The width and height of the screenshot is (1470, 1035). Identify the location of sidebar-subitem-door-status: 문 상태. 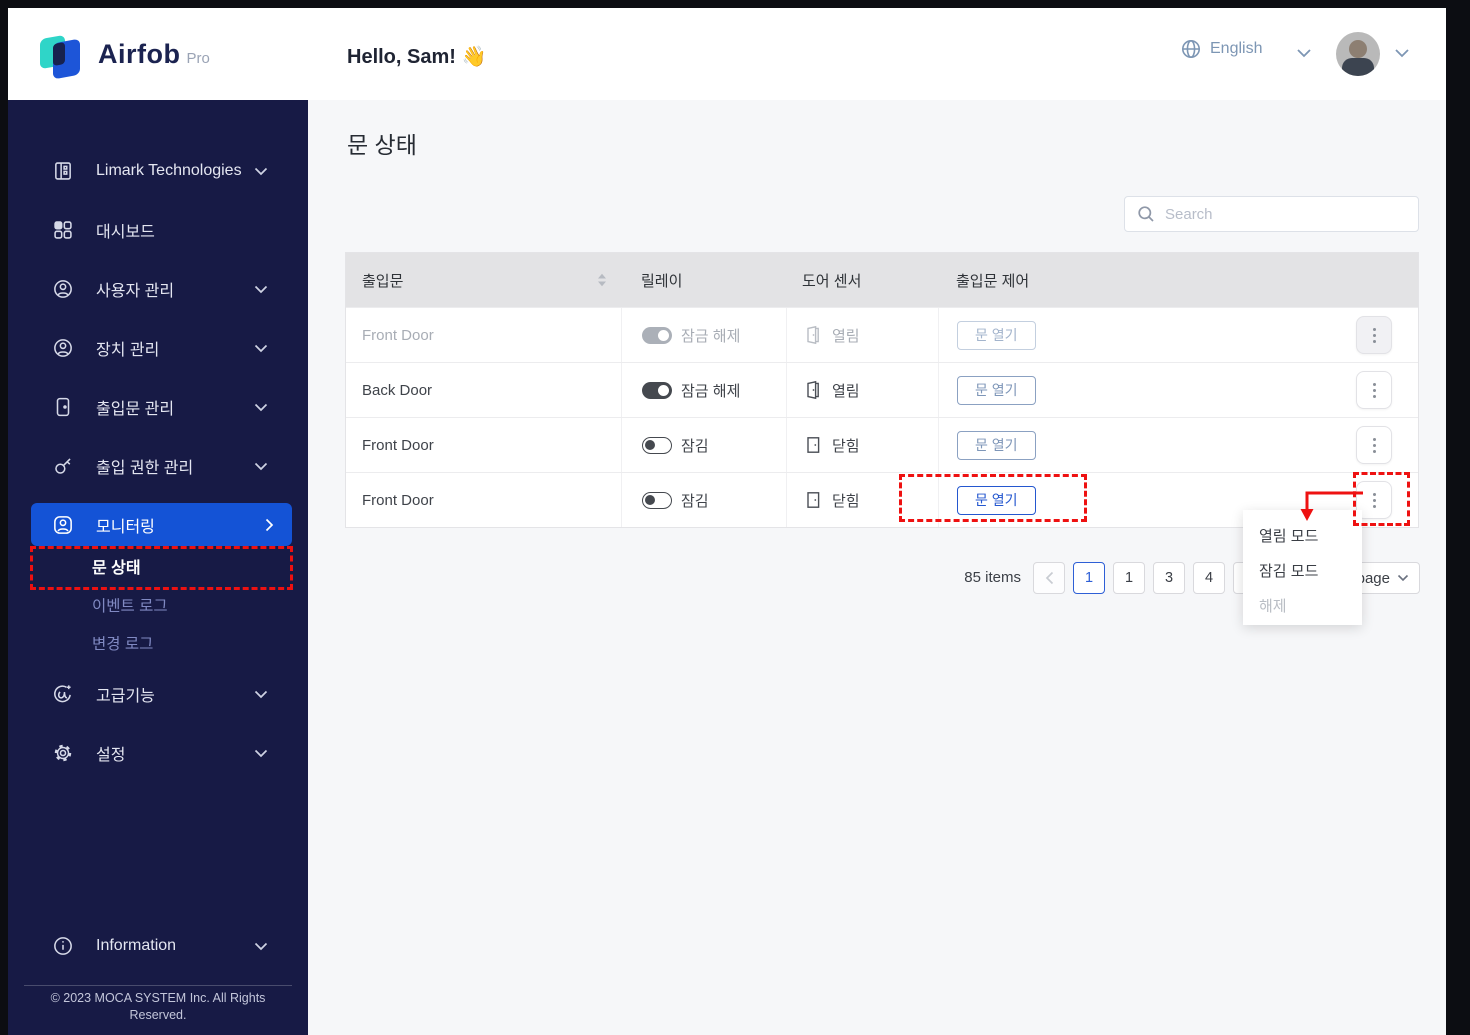
(116, 566).